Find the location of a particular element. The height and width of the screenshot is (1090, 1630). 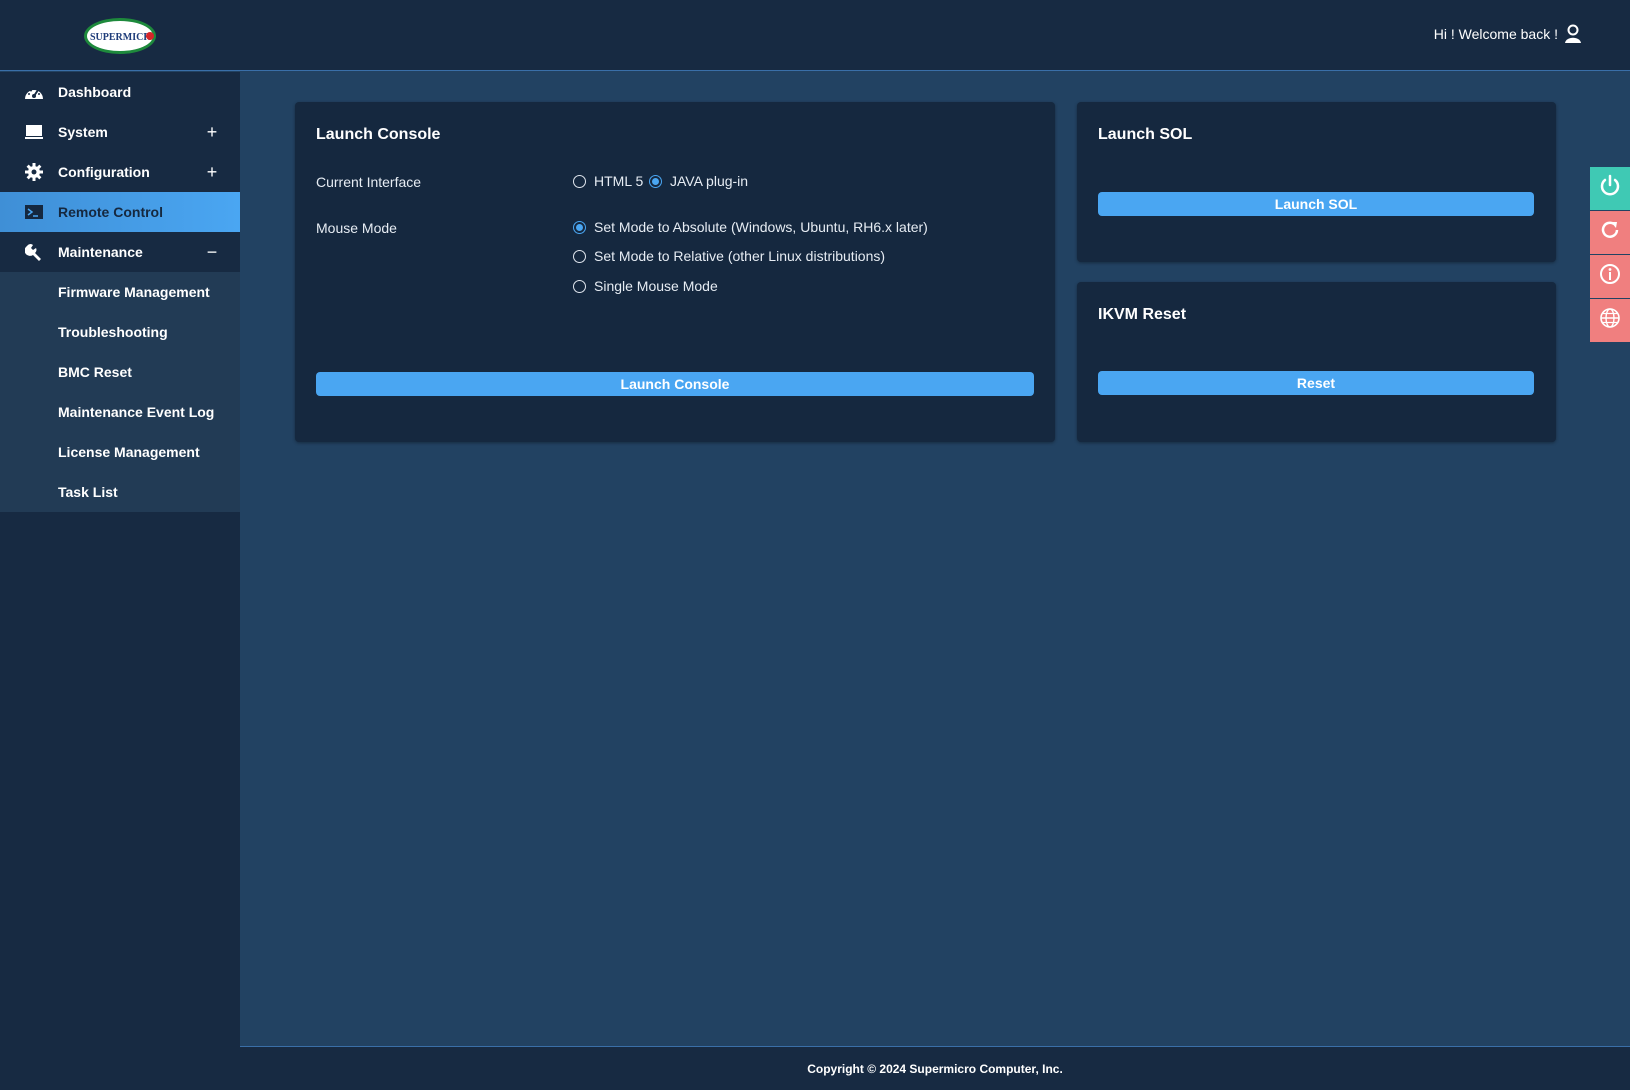

sidebar-subitem-bmc-reset: BMC Reset is located at coordinates (120, 372).